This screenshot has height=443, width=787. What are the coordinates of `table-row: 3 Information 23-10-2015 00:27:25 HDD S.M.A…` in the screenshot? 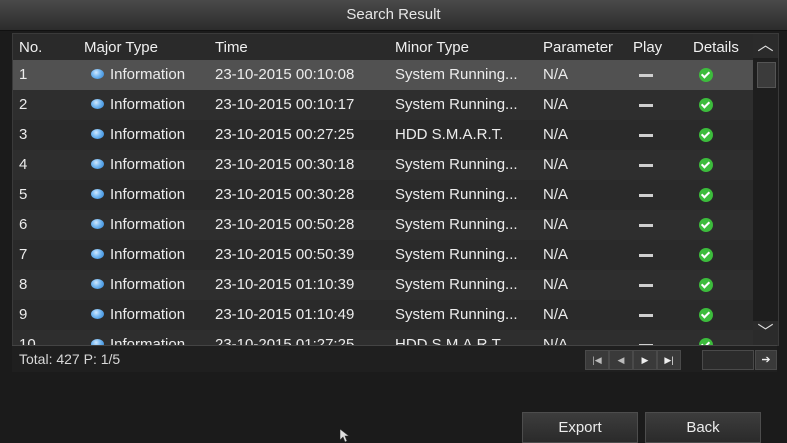 It's located at (383, 135).